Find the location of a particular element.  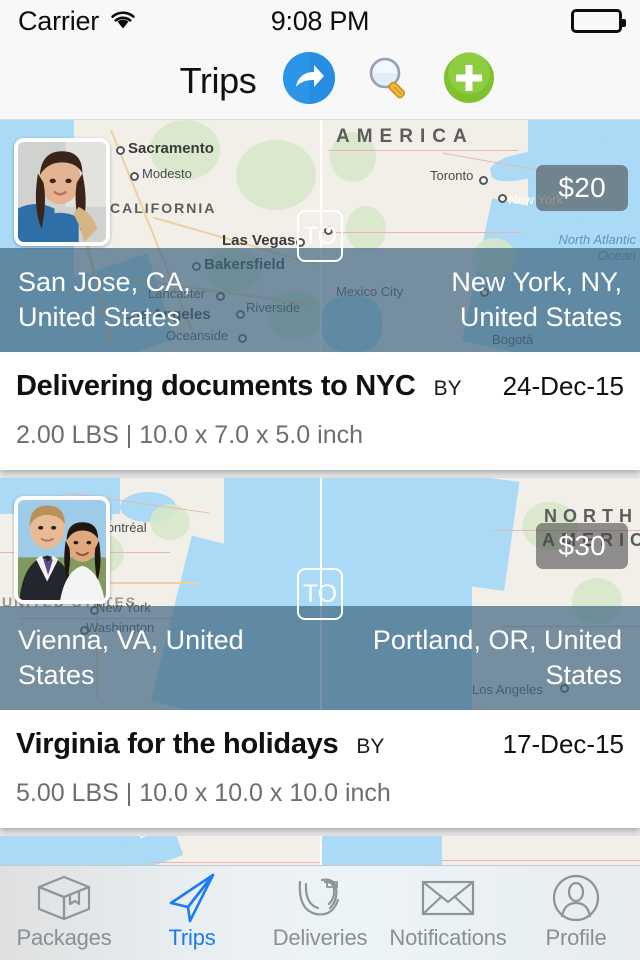

map-region-label: CALIFORNIA is located at coordinates (163, 208).